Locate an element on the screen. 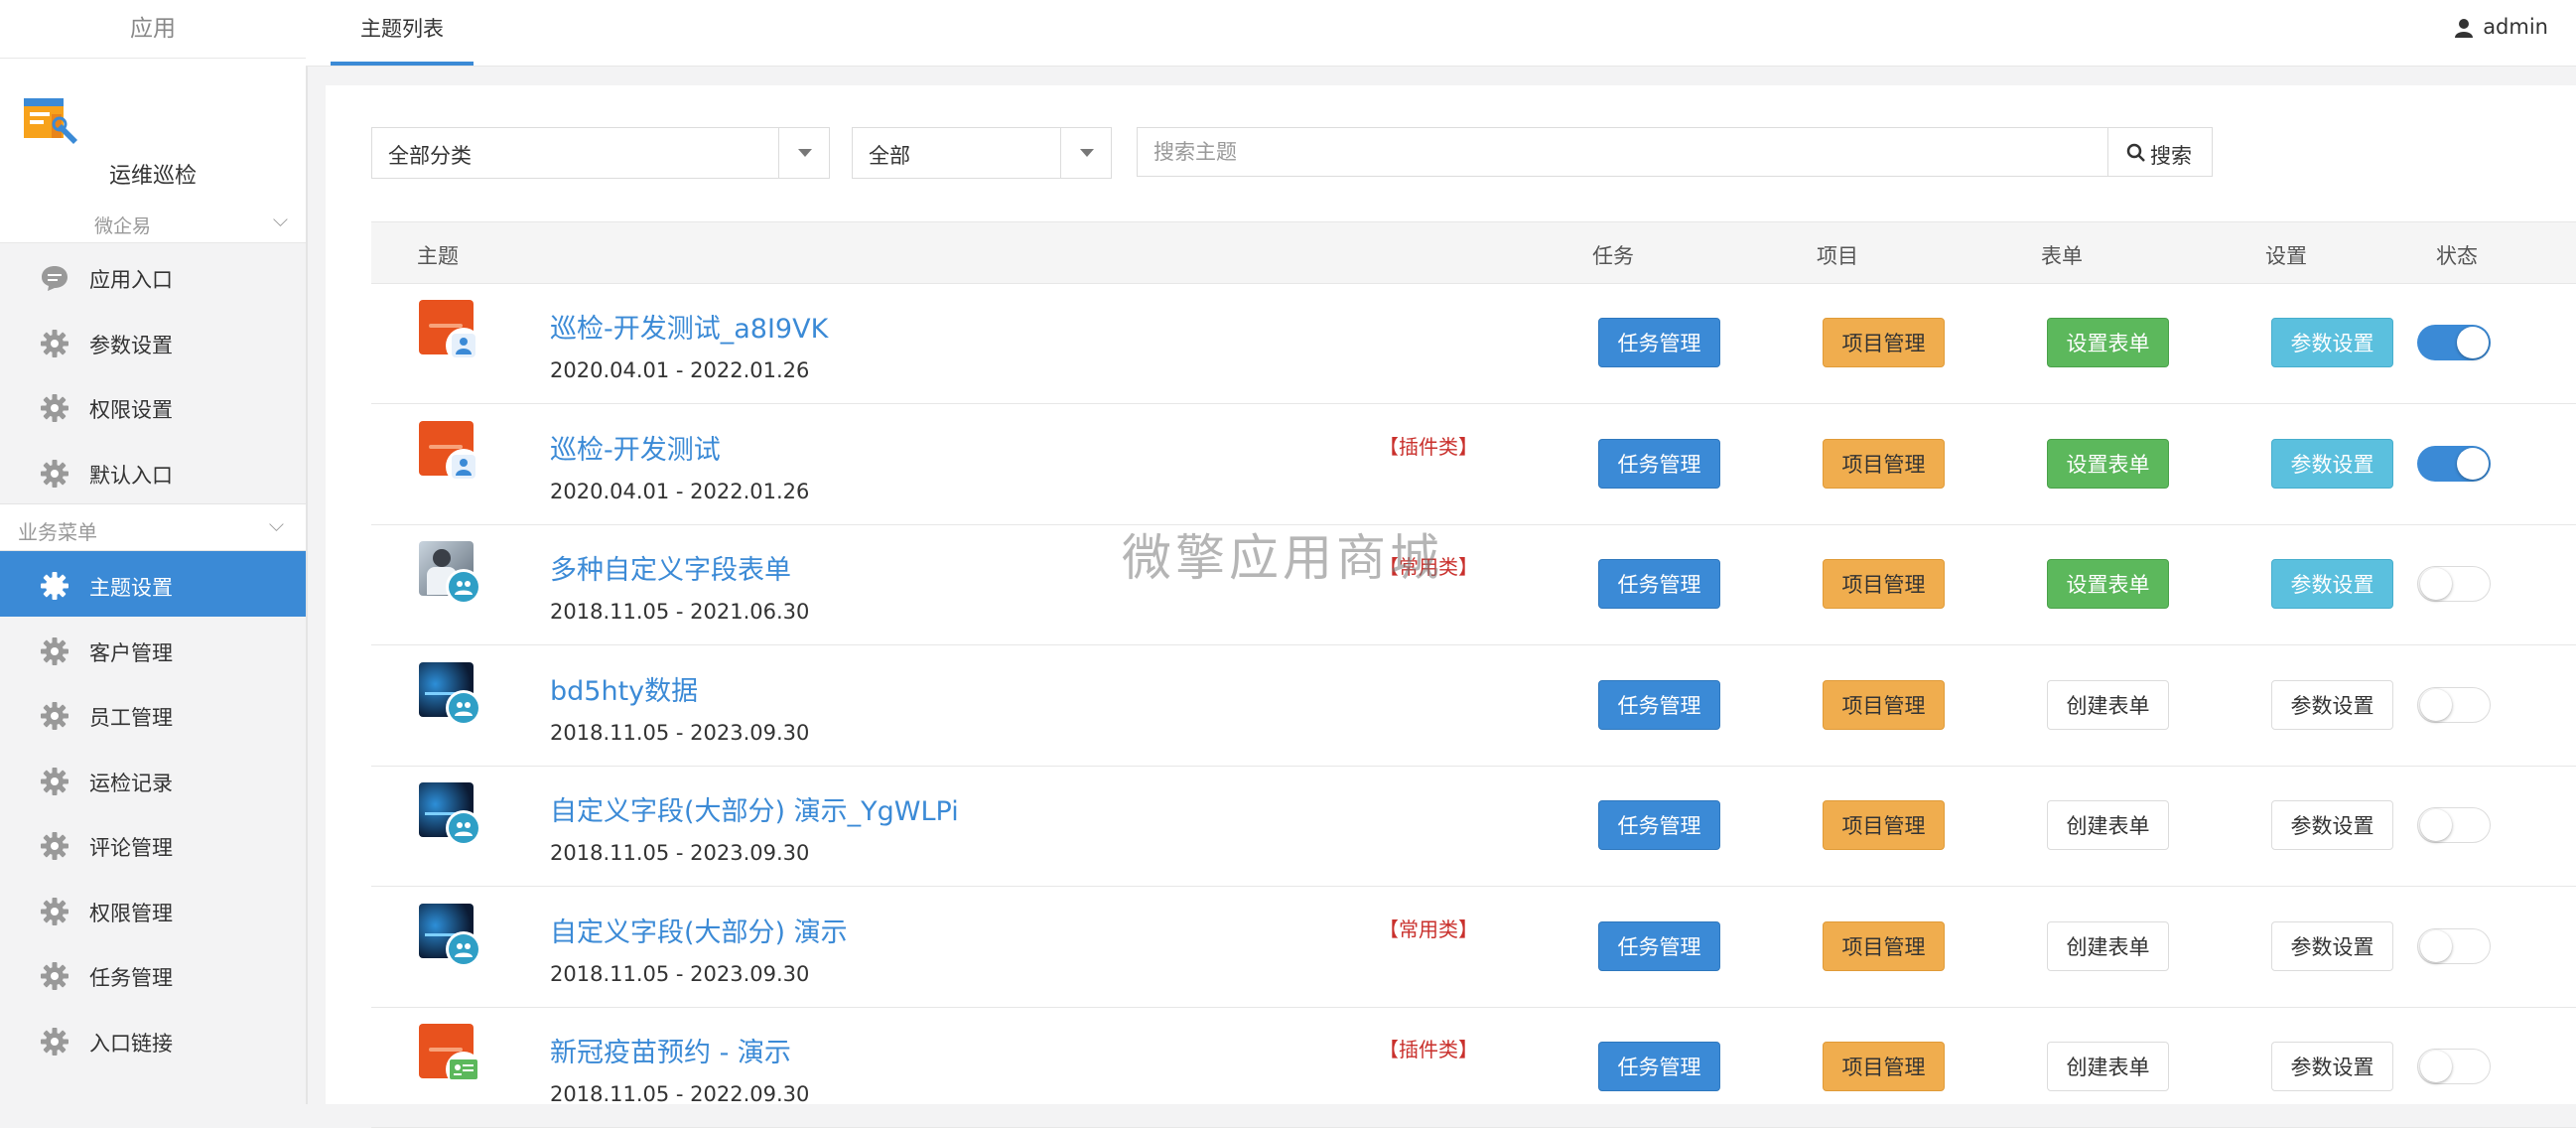 Image resolution: width=2576 pixels, height=1128 pixels. sidebar-sub-section: 微企易 ⌵ is located at coordinates (153, 220).